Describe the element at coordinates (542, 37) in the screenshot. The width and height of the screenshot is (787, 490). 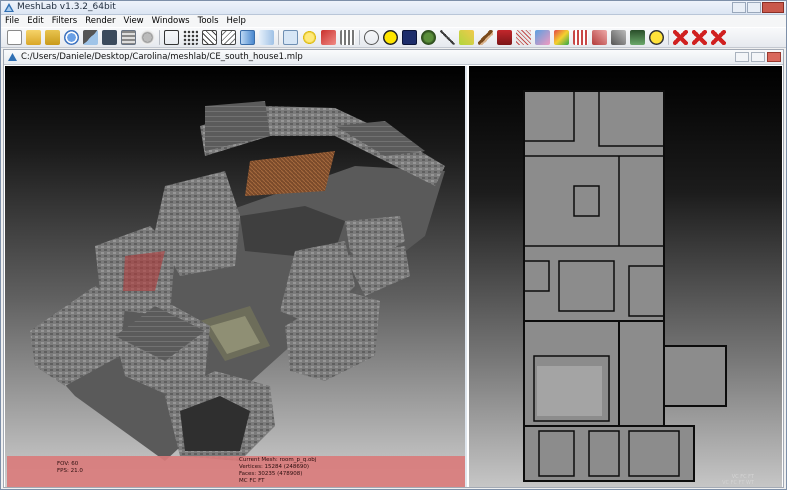
I see `scale-icon` at that location.